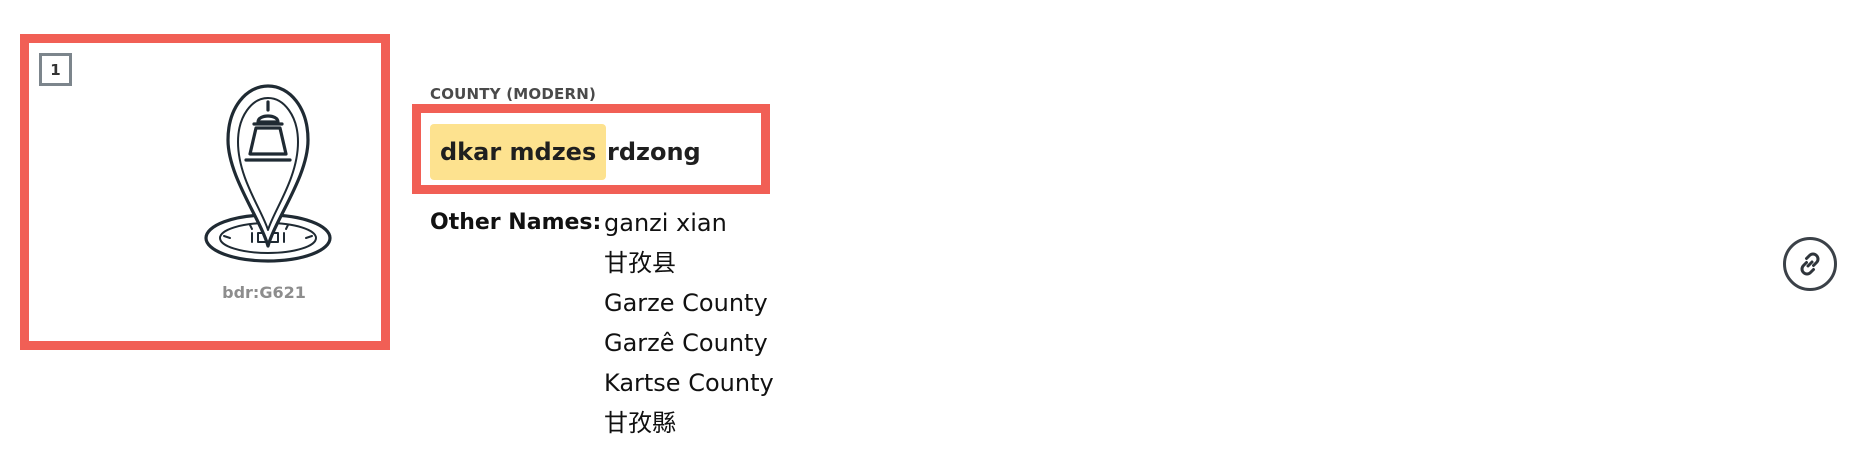  Describe the element at coordinates (640, 423) in the screenshot. I see `other-name-item: 甘孜縣` at that location.